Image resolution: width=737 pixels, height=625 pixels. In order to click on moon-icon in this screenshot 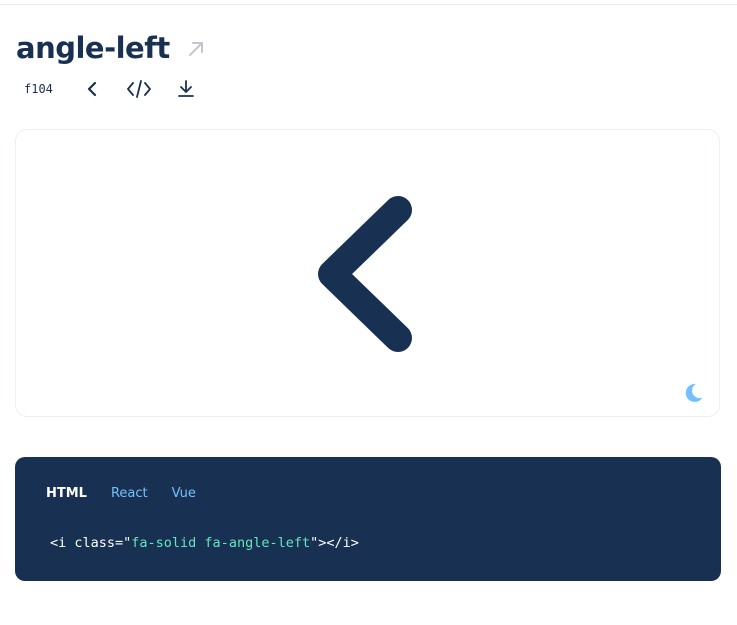, I will do `click(693, 393)`.